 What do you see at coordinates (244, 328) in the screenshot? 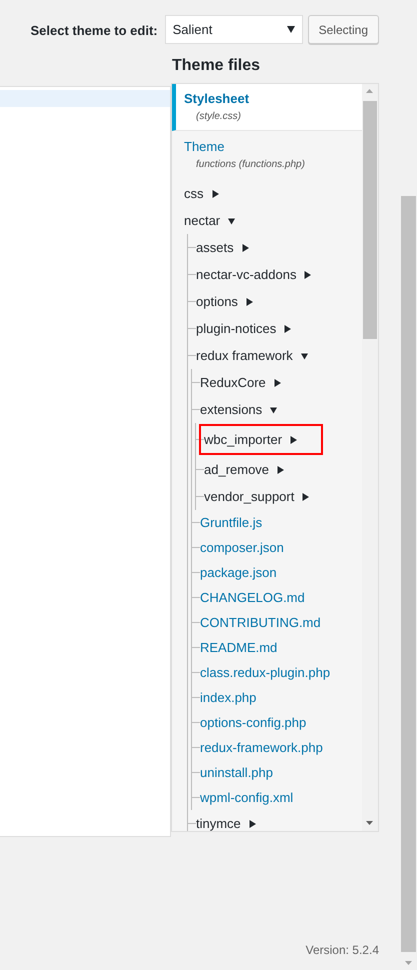
I see `folder-item: plugin-notices` at bounding box center [244, 328].